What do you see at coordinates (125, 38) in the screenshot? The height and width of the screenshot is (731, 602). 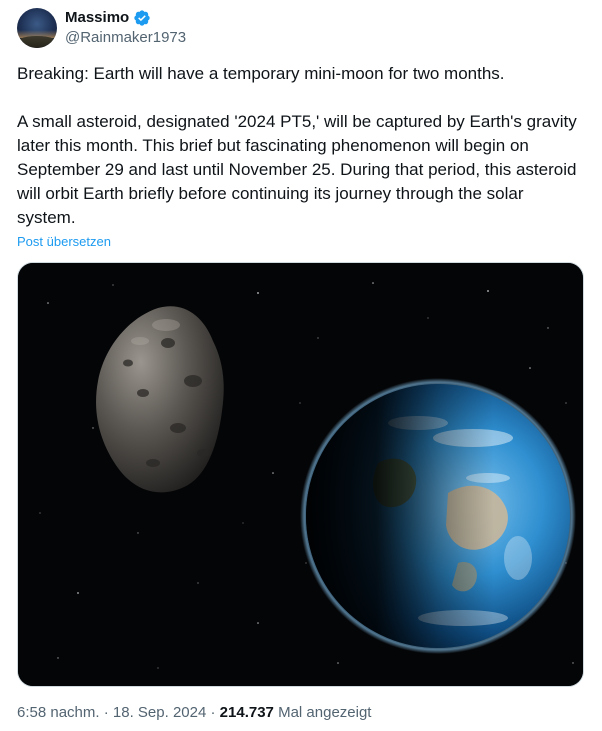 I see `author-handle: @Rainmaker1973` at bounding box center [125, 38].